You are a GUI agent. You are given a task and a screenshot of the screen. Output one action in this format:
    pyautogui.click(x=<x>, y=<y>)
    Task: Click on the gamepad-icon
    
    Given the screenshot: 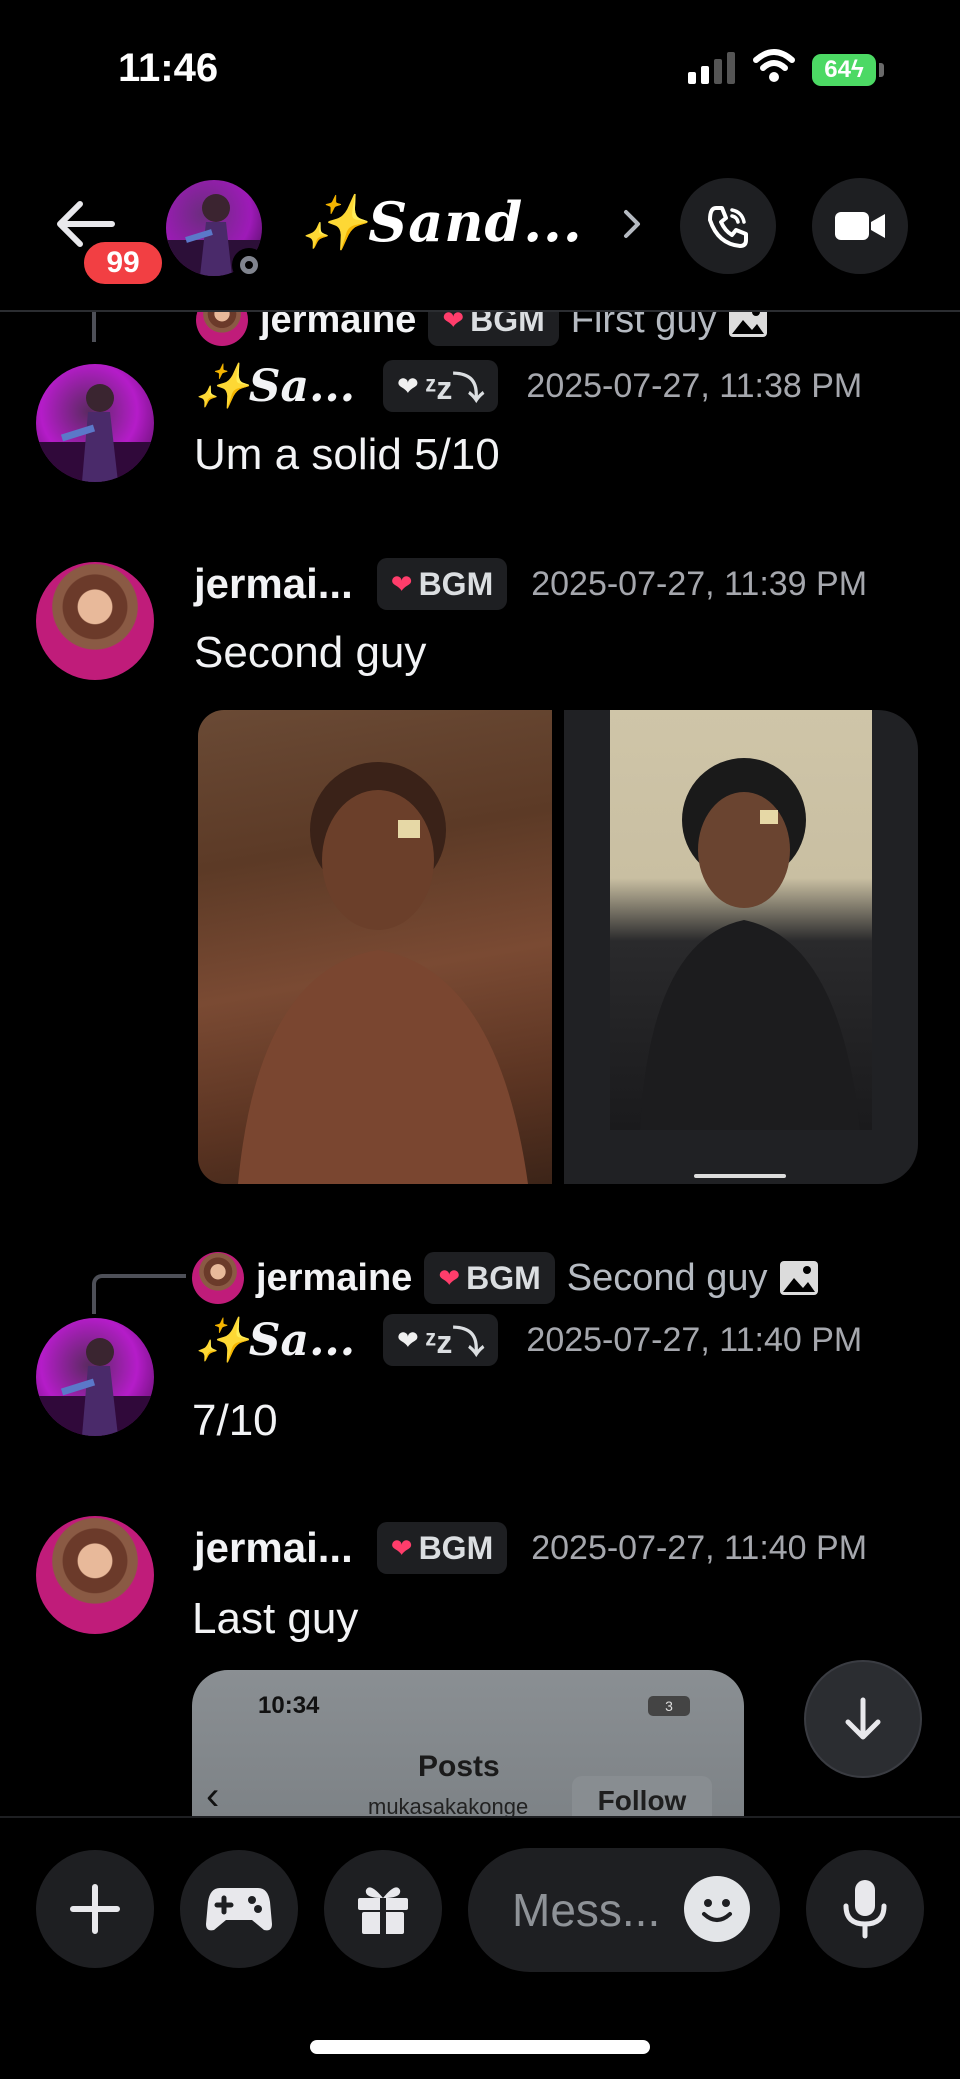 What is the action you would take?
    pyautogui.click(x=239, y=1909)
    